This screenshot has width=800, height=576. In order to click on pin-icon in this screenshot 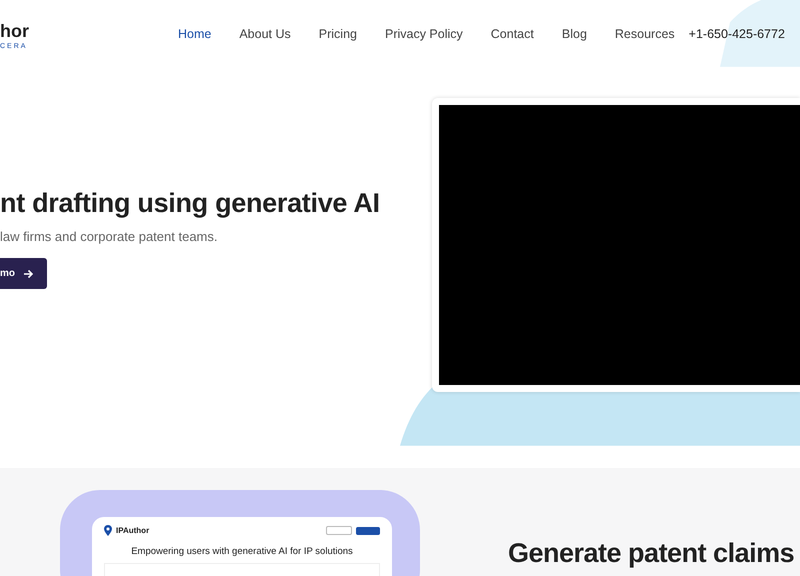, I will do `click(108, 530)`.